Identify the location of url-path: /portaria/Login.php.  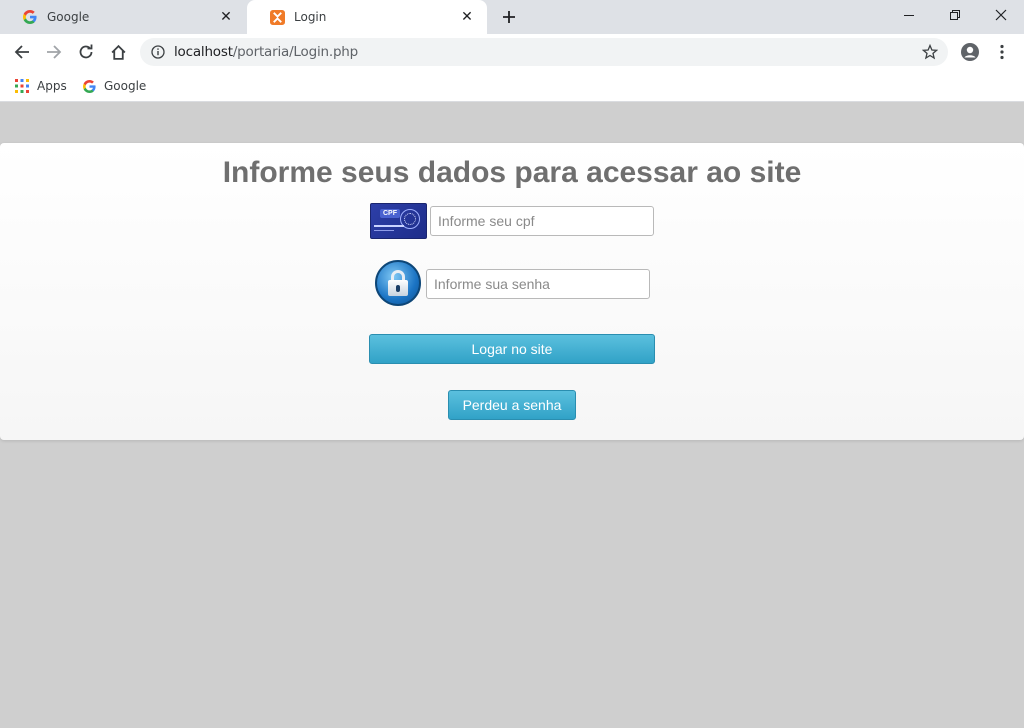
(295, 52).